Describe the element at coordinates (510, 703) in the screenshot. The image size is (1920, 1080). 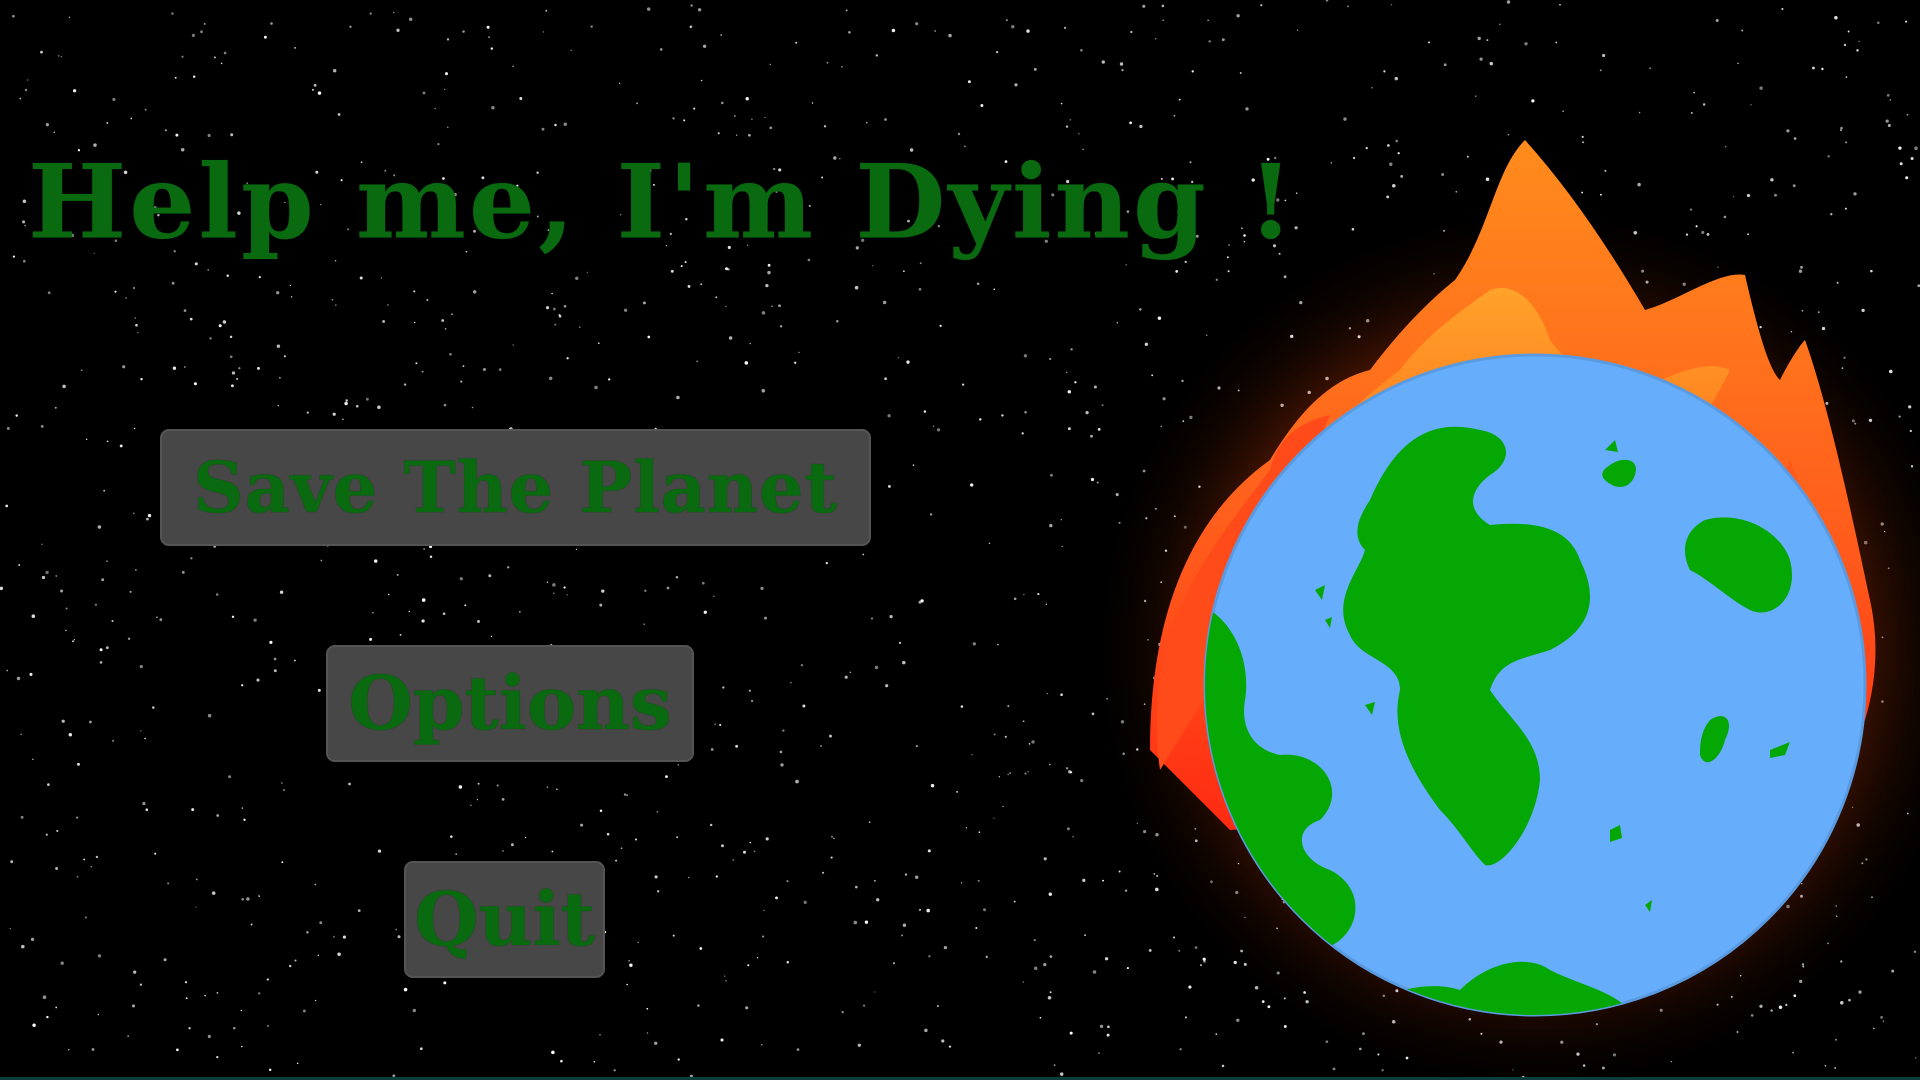
I see `options-button: Options` at that location.